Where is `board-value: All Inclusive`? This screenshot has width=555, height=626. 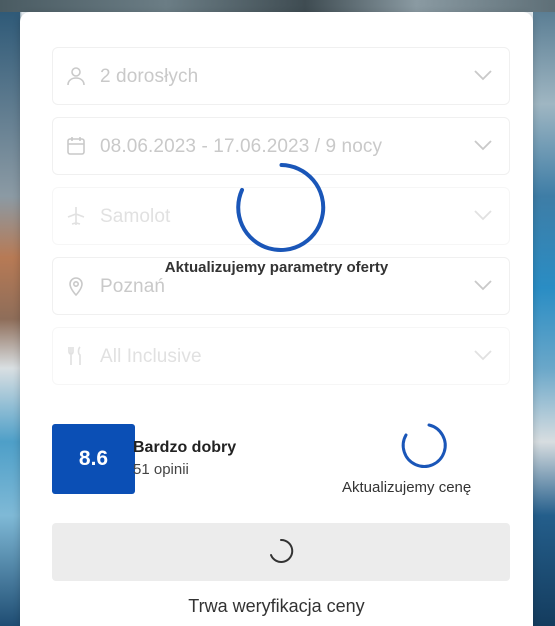 board-value: All Inclusive is located at coordinates (151, 356).